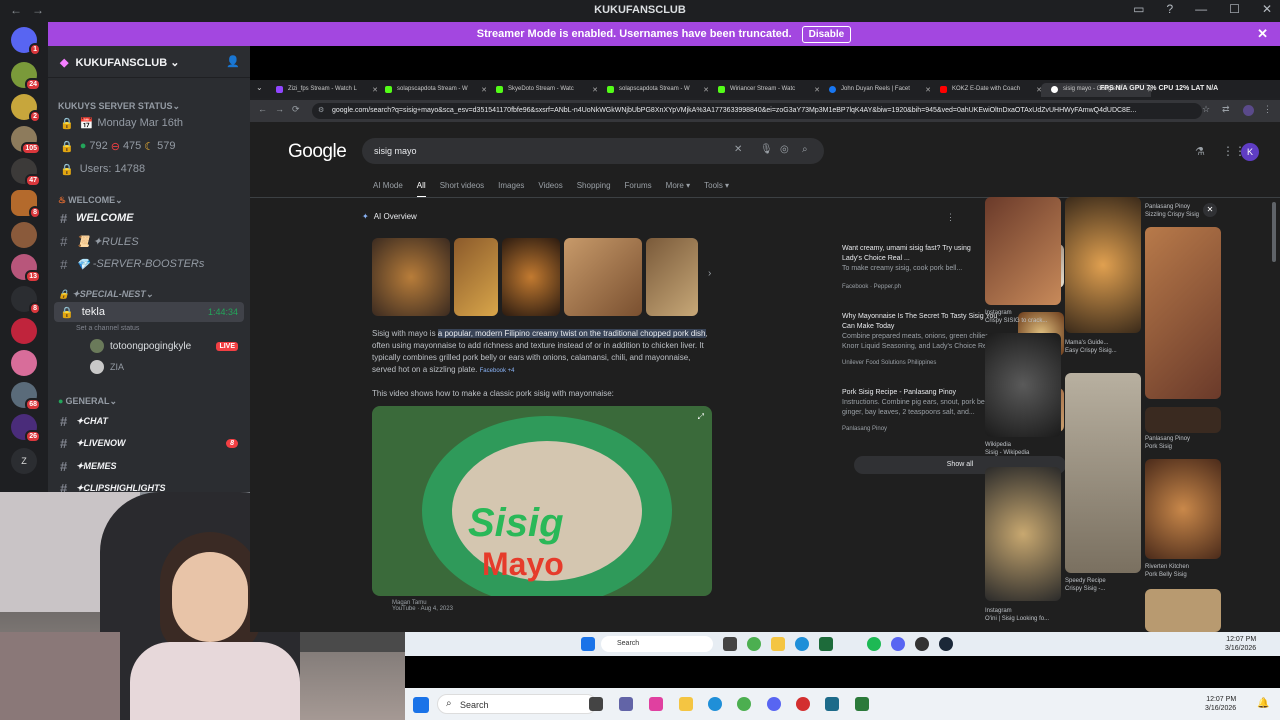  What do you see at coordinates (26, 396) in the screenshot?
I see `server-icon: 68` at bounding box center [26, 396].